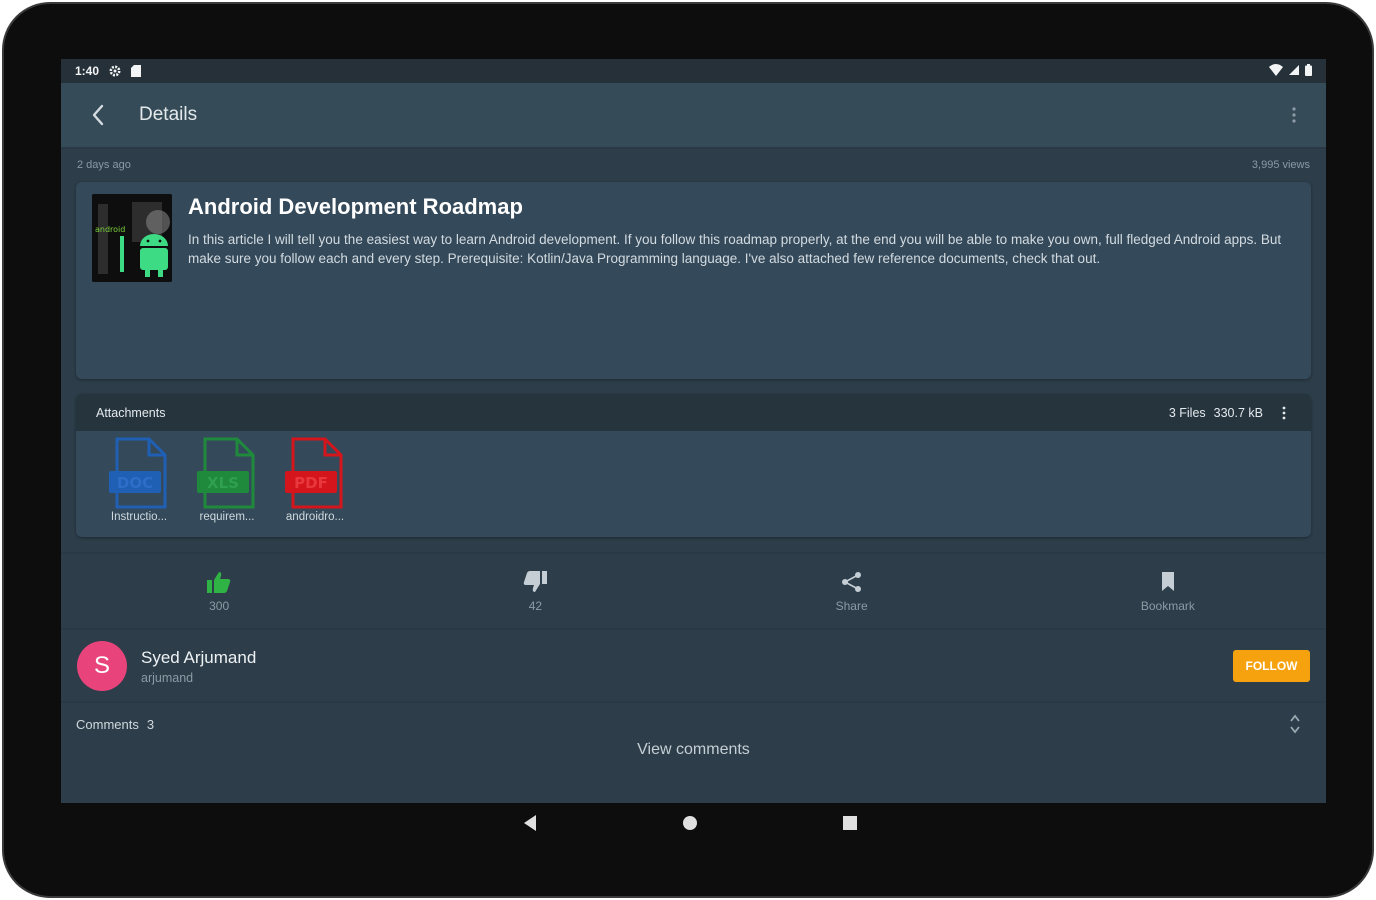 Image resolution: width=1376 pixels, height=900 pixels. Describe the element at coordinates (219, 582) in the screenshot. I see `thumb-up-icon` at that location.